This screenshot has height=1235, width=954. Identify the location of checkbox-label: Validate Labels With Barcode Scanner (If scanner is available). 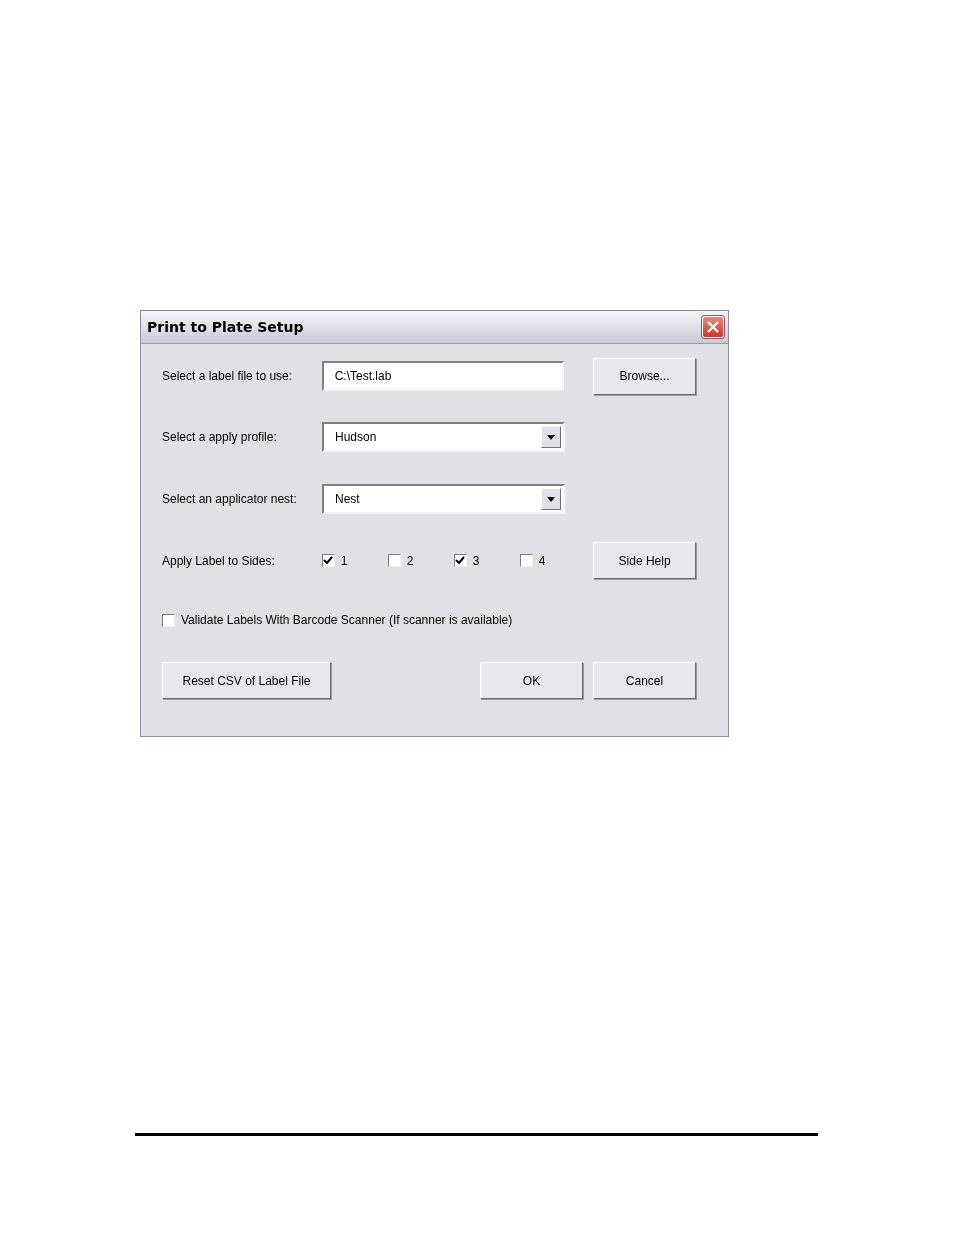
(347, 620).